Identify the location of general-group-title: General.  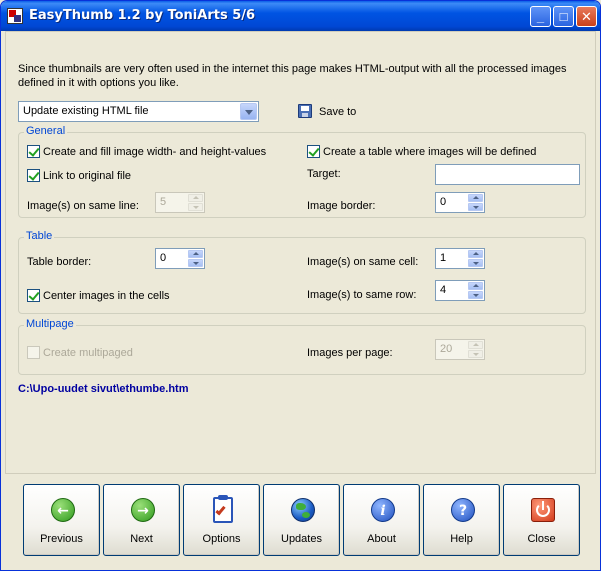
(46, 131).